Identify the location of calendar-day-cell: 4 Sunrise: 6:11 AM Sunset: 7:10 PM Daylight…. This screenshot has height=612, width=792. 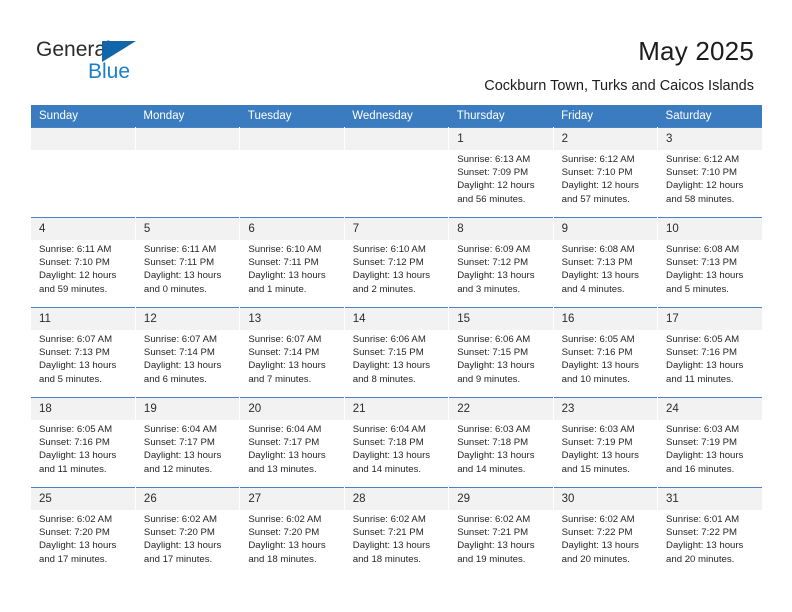
(83, 262).